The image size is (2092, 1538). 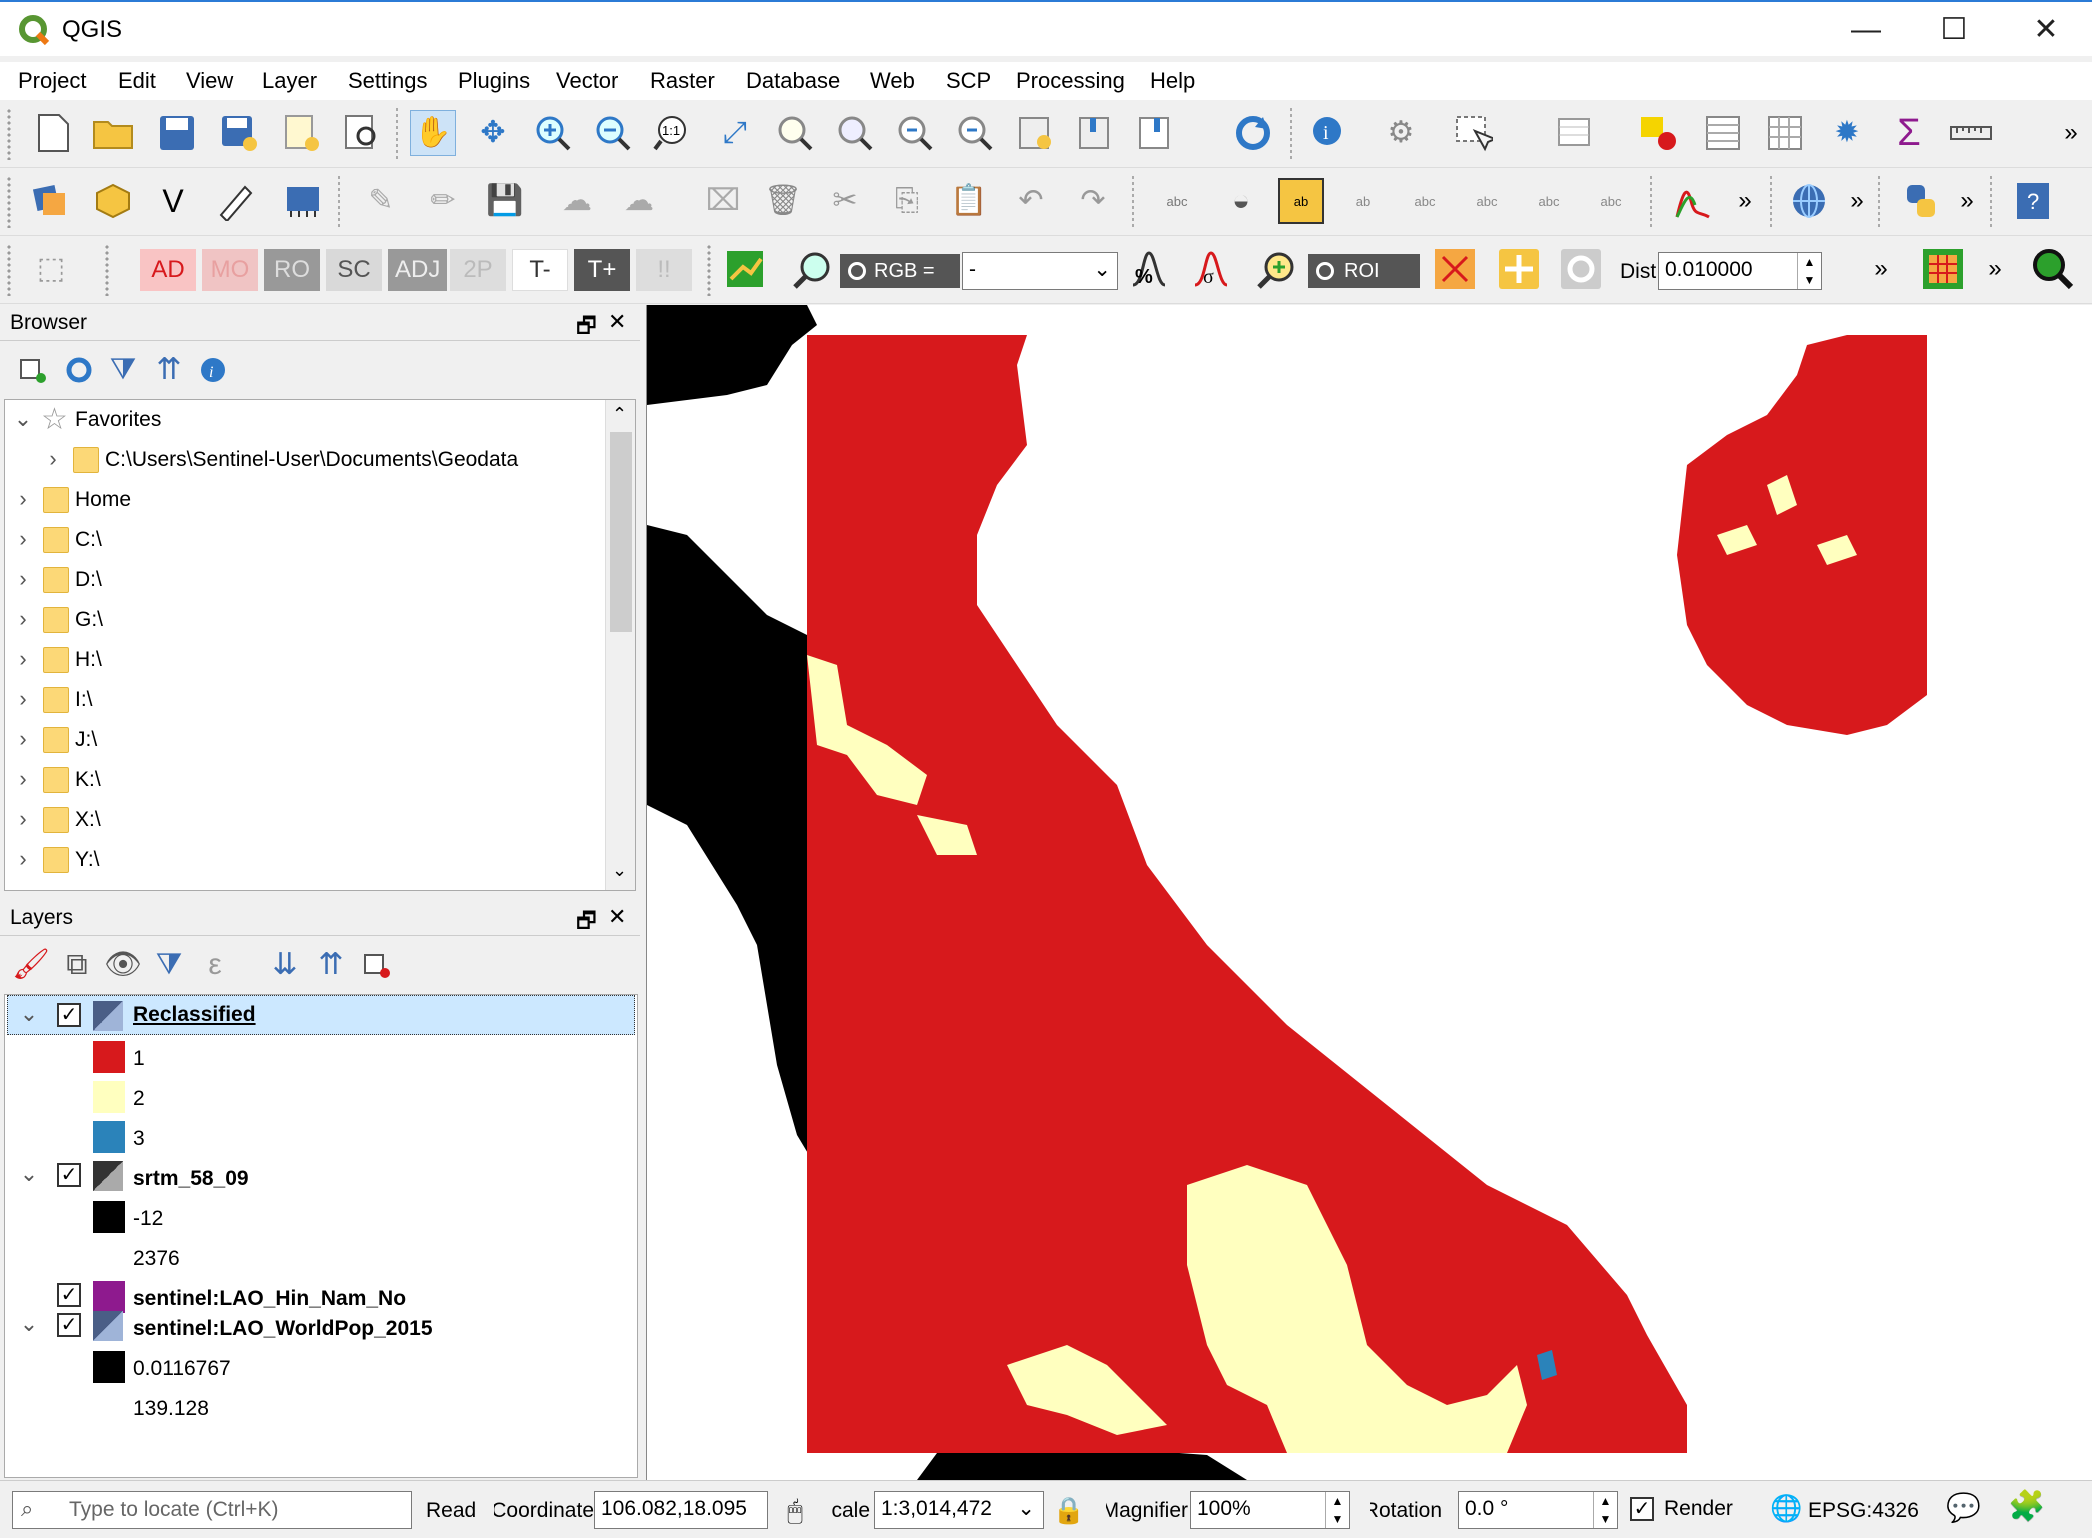 I want to click on layer-name-hin-nam-no: sentinel:LAO_Hin_Nam_No, so click(x=269, y=1299).